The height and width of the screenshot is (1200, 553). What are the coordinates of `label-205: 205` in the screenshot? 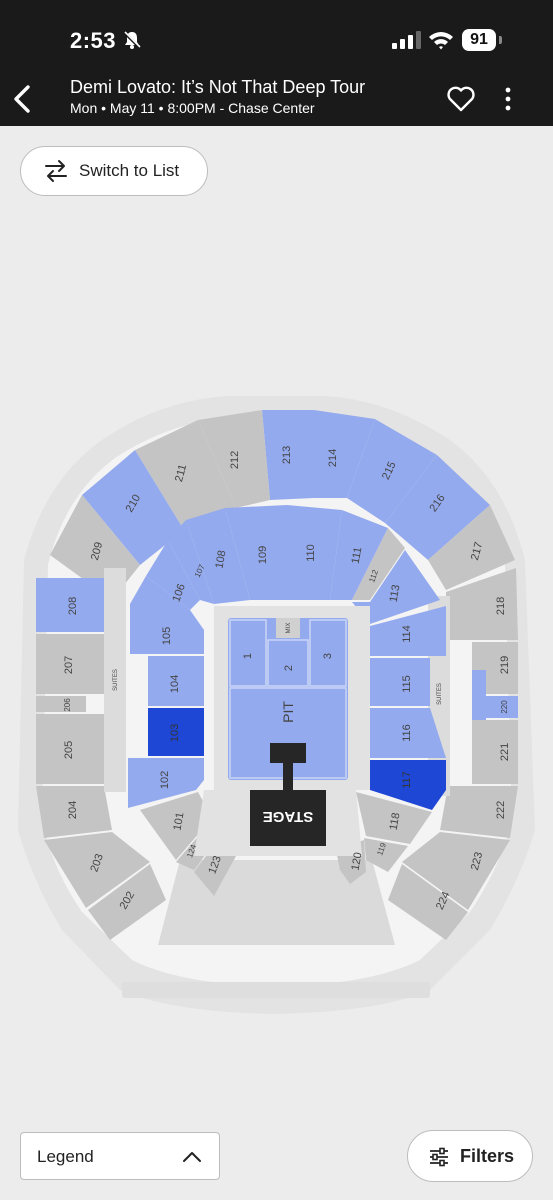 It's located at (69, 750).